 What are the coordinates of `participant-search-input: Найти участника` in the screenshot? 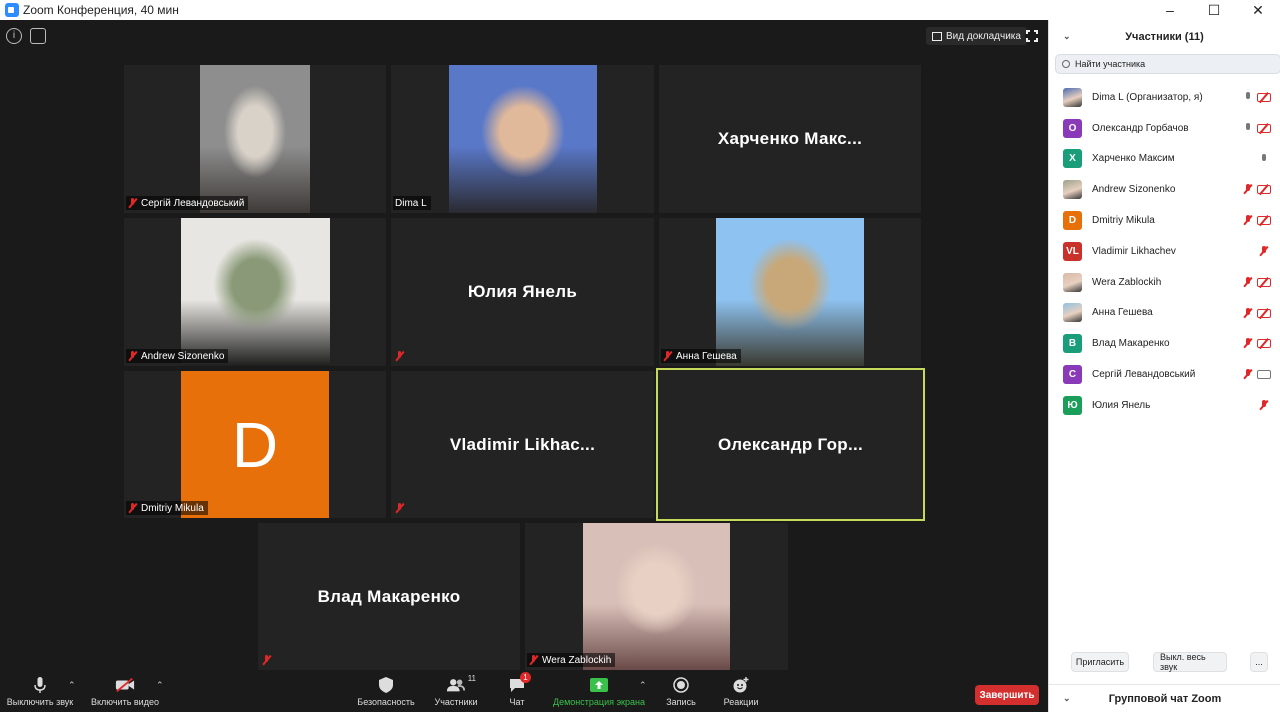 It's located at (1167, 64).